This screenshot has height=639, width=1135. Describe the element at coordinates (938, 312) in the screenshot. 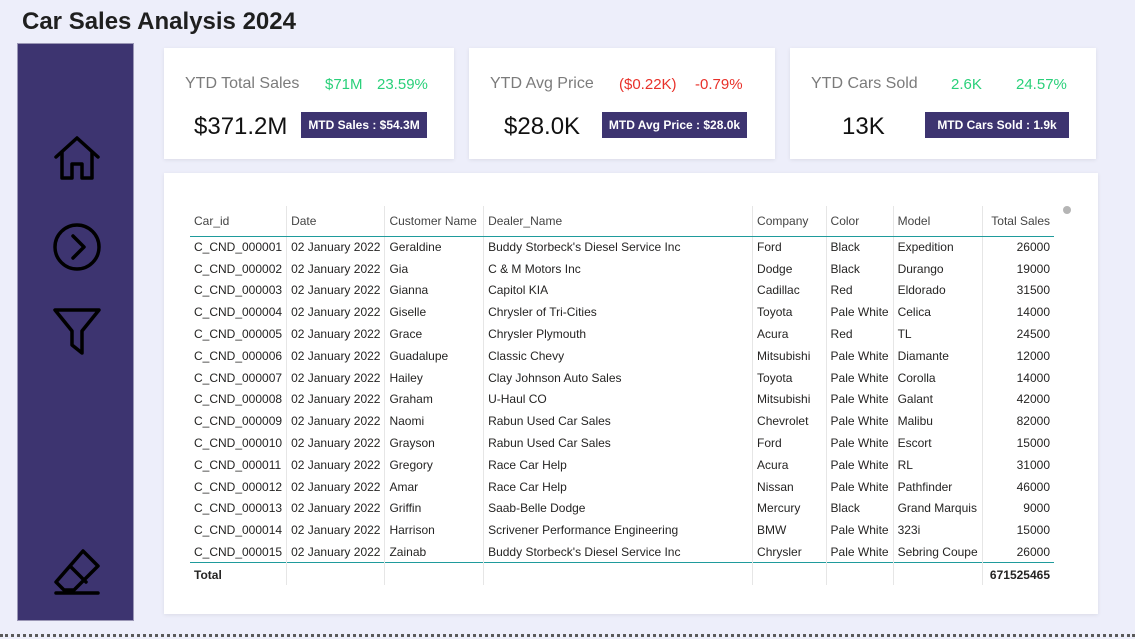

I see `table-cell: Celica` at that location.